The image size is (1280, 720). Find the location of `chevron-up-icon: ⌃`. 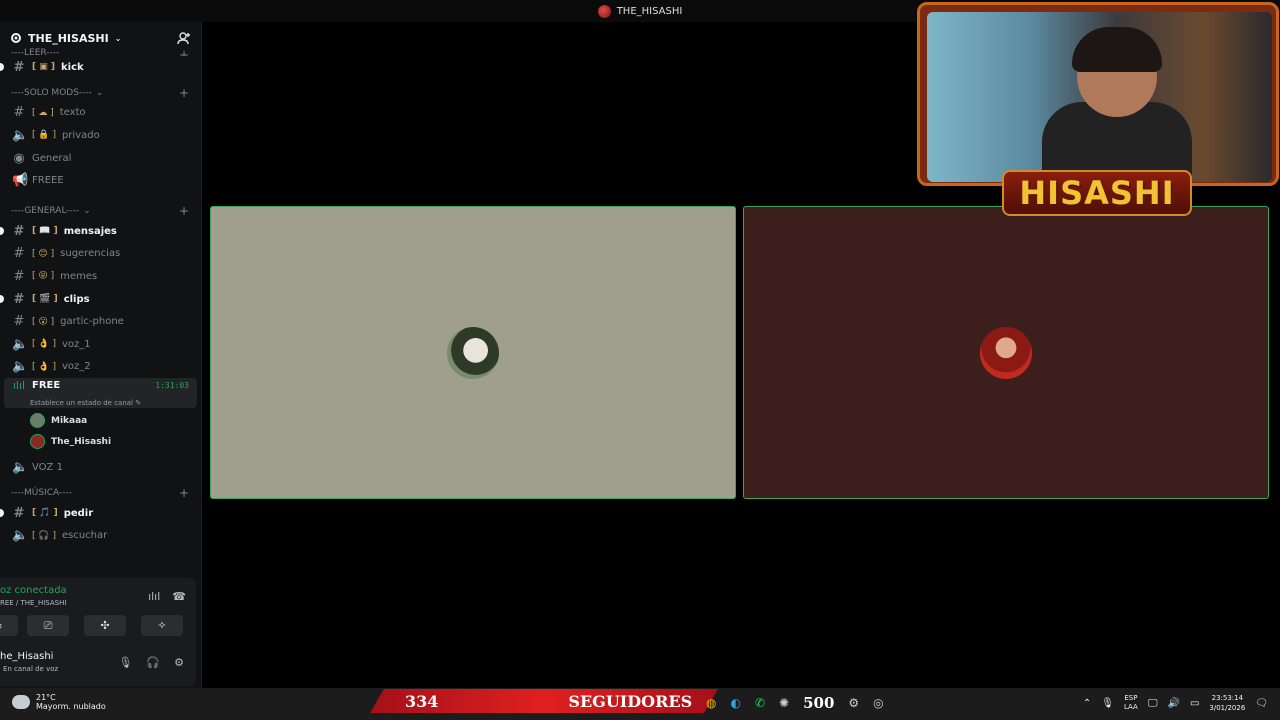

chevron-up-icon: ⌃ is located at coordinates (1087, 703).